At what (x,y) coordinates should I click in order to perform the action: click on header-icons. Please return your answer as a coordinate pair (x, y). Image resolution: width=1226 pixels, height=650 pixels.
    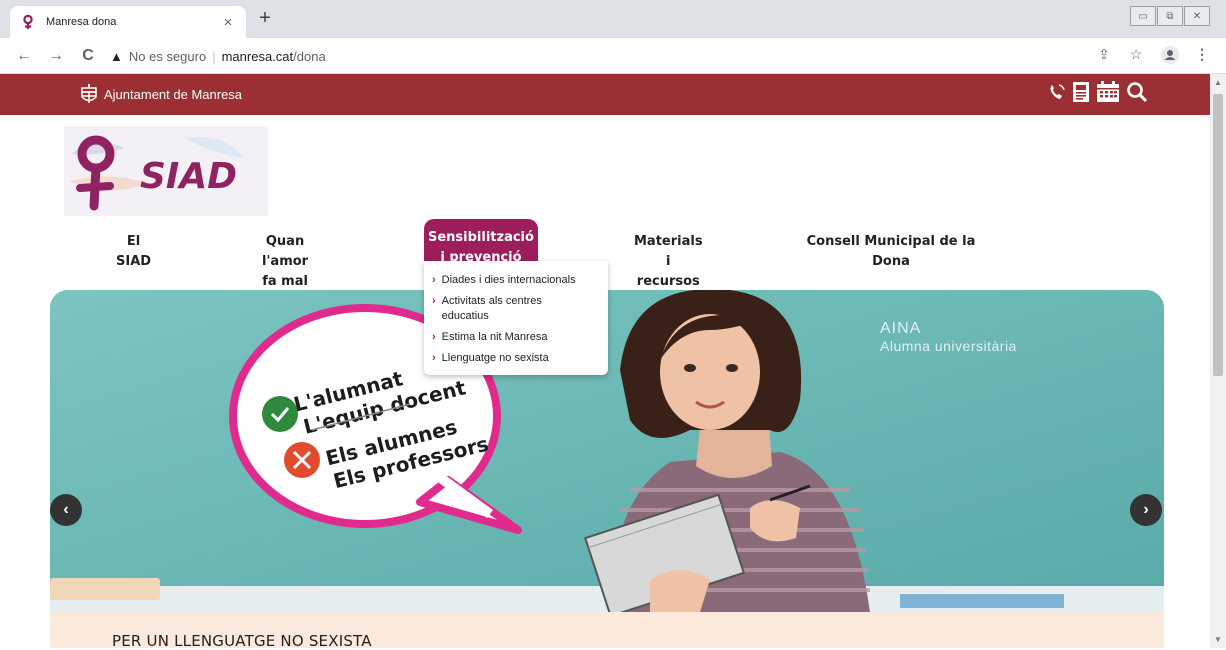
    Looking at the image, I should click on (1098, 92).